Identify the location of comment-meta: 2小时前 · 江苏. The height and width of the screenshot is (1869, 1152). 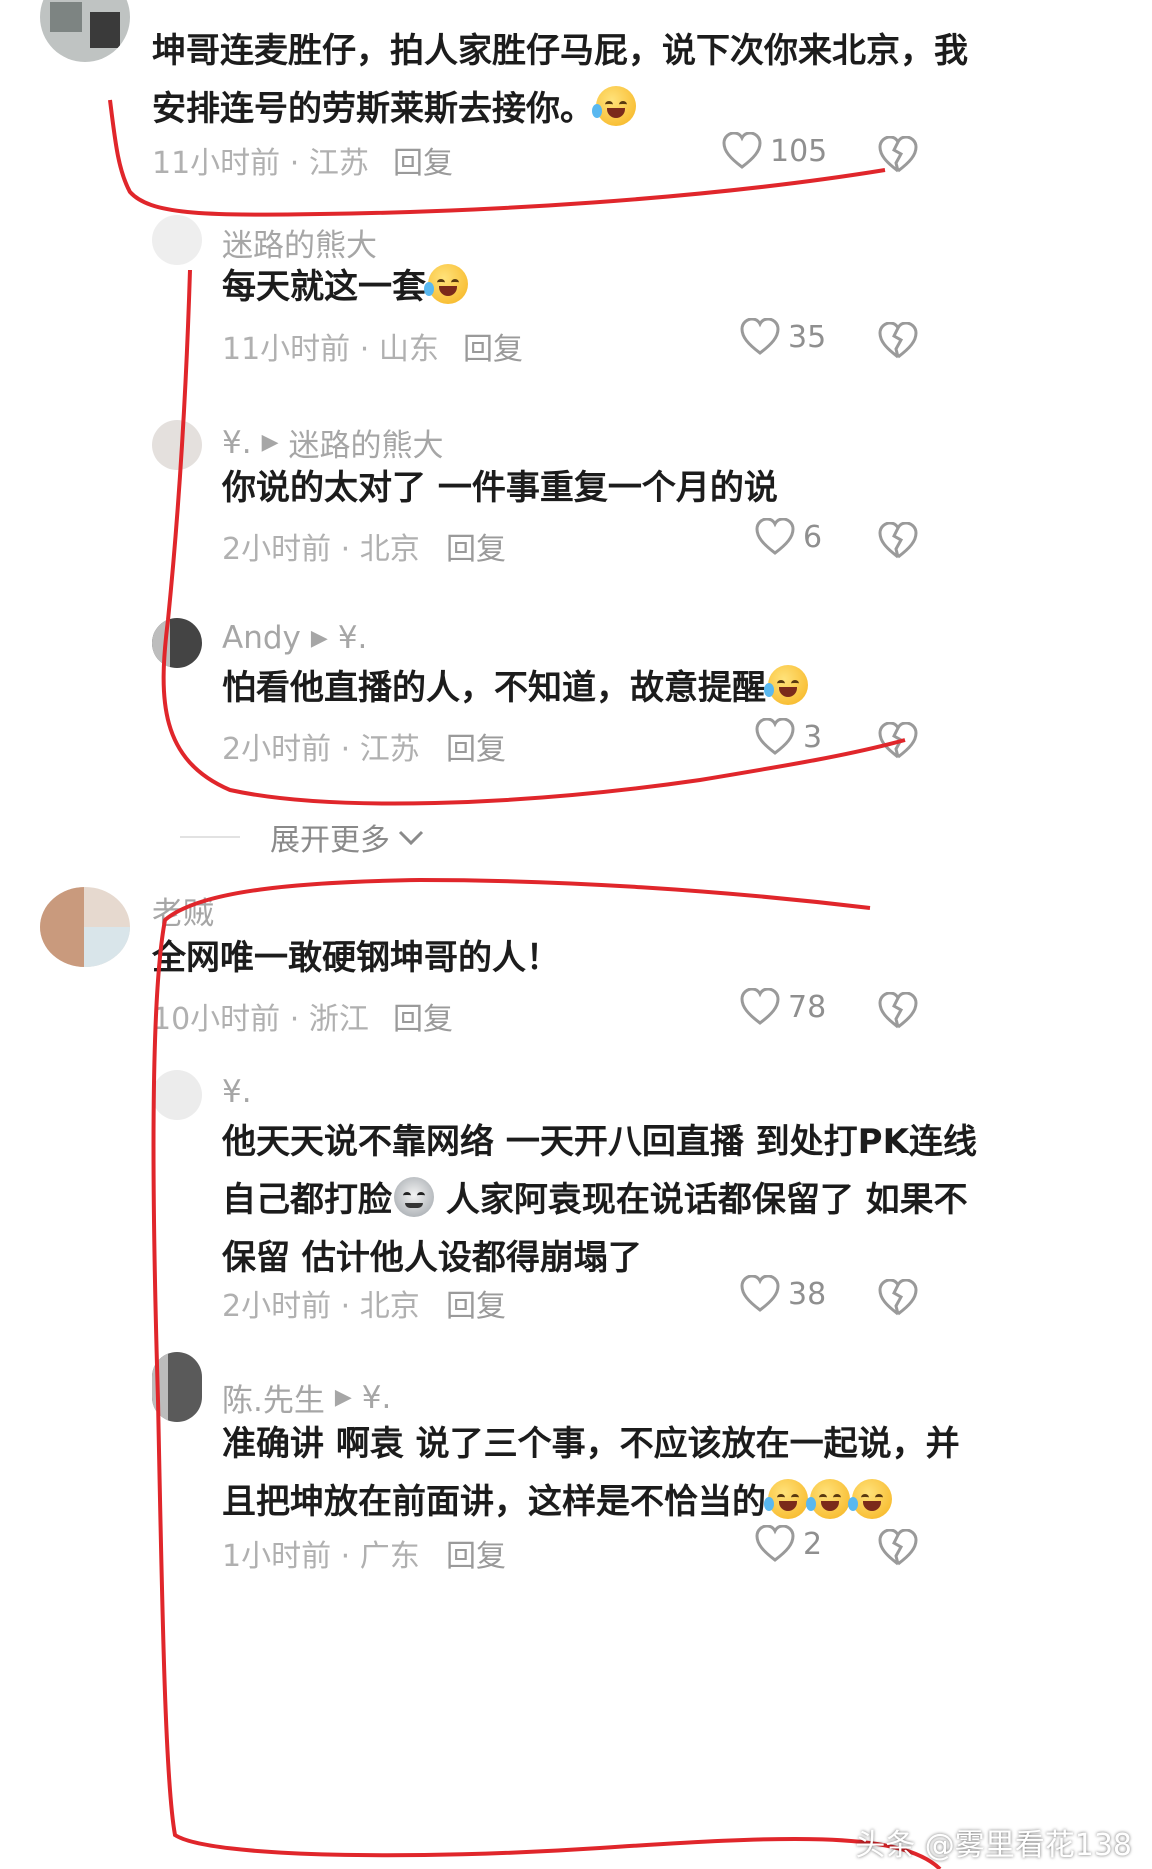
(321, 749).